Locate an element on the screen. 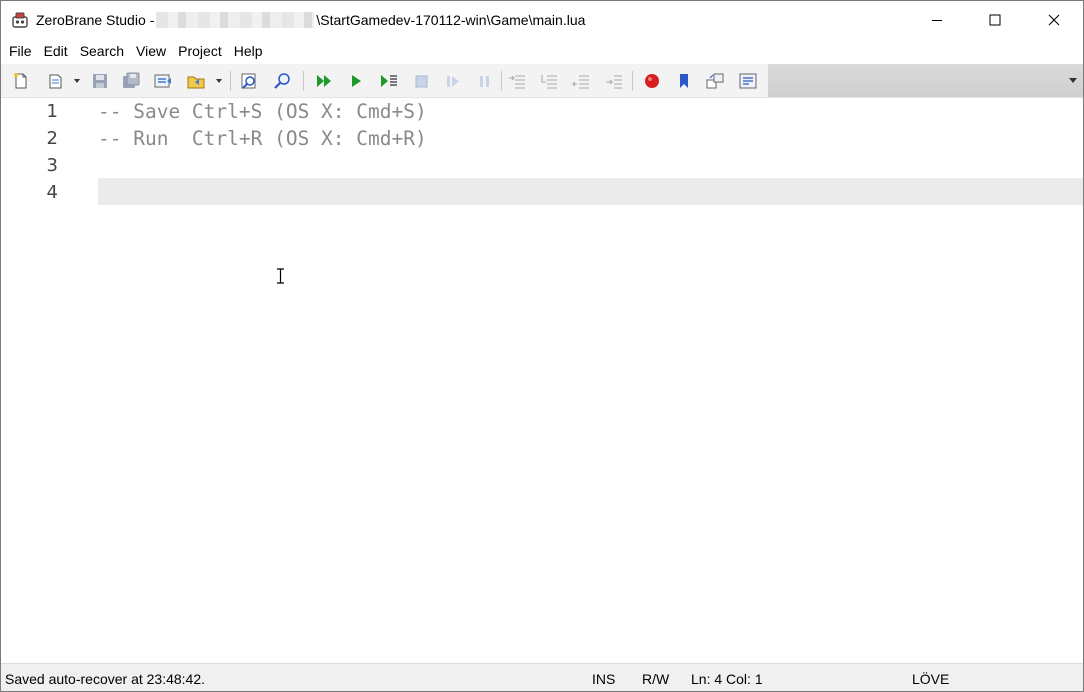 The width and height of the screenshot is (1084, 692). maximize-button is located at coordinates (995, 20).